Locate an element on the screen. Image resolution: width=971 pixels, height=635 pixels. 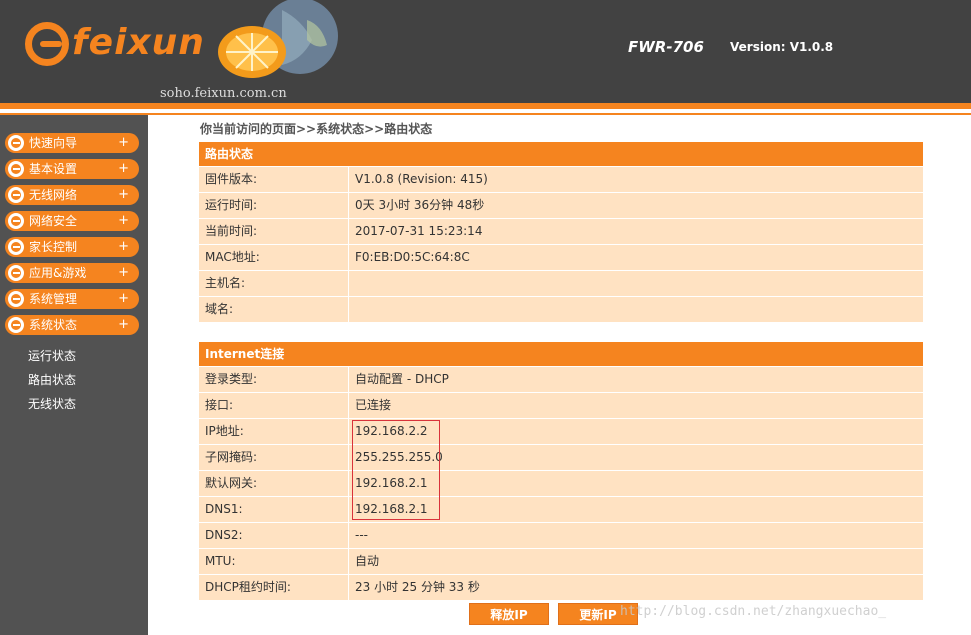
menu-label: 无线网络 is located at coordinates (53, 195).